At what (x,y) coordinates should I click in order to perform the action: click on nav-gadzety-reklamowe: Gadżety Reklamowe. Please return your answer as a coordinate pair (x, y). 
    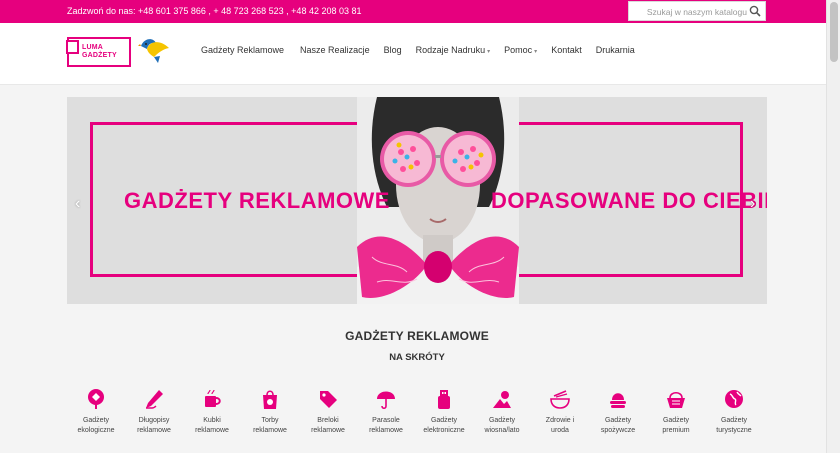
    Looking at the image, I should click on (242, 50).